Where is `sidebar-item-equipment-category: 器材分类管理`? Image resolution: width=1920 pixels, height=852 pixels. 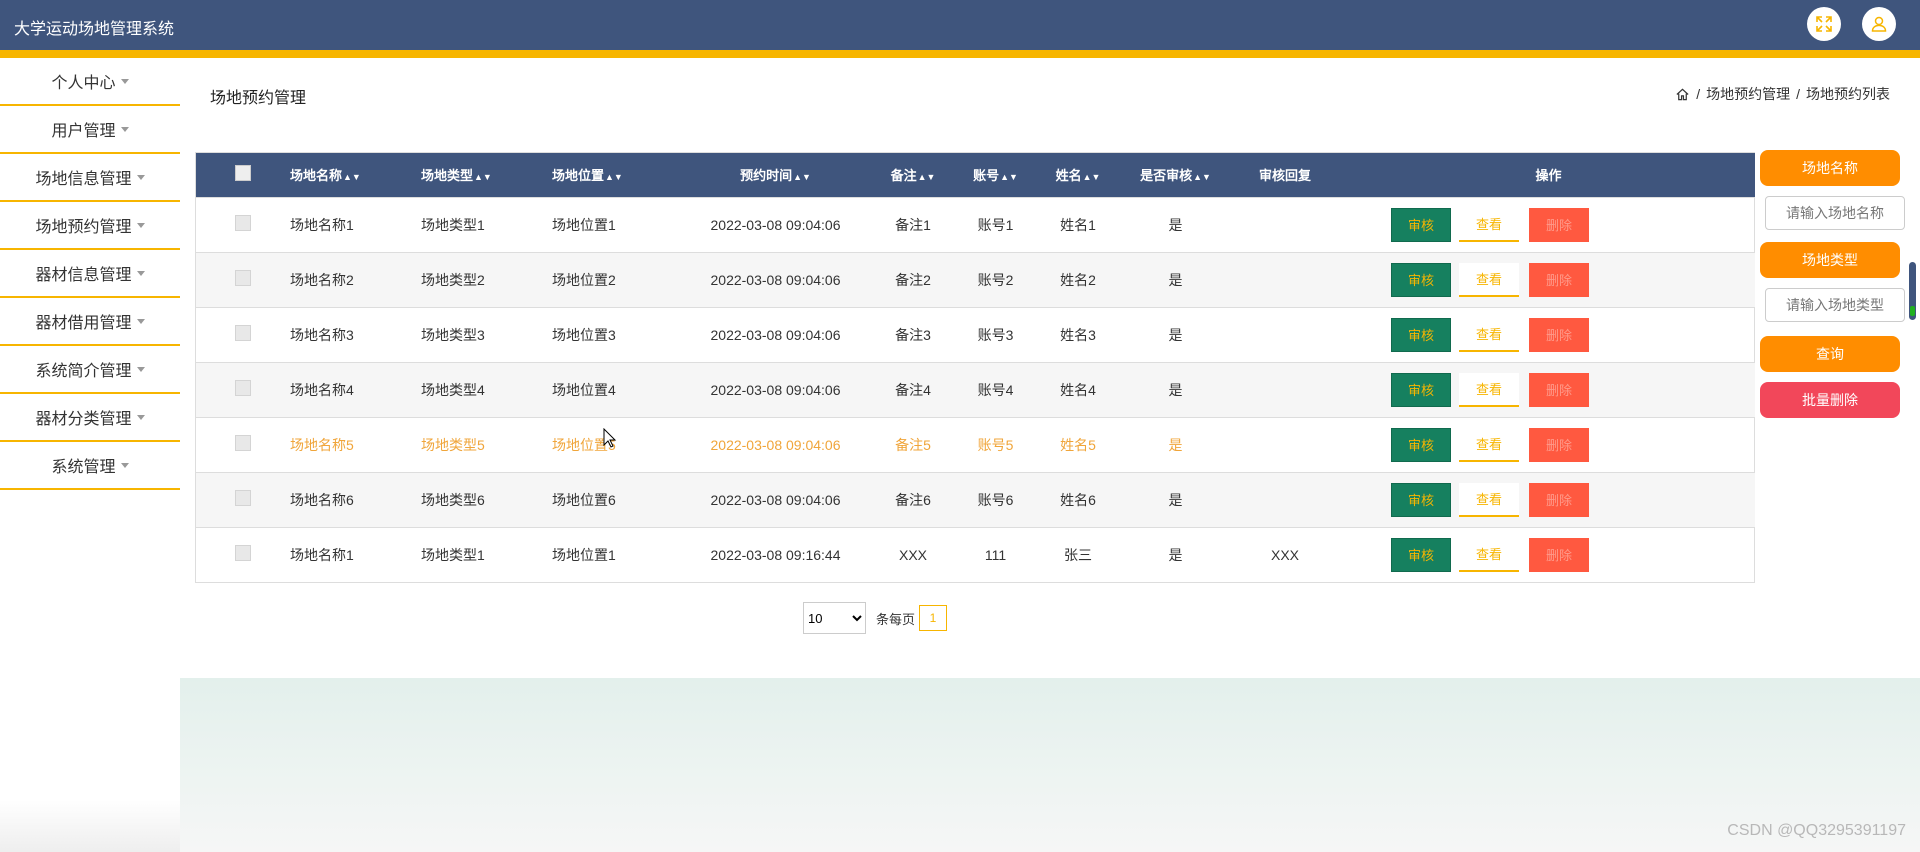 sidebar-item-equipment-category: 器材分类管理 is located at coordinates (90, 418).